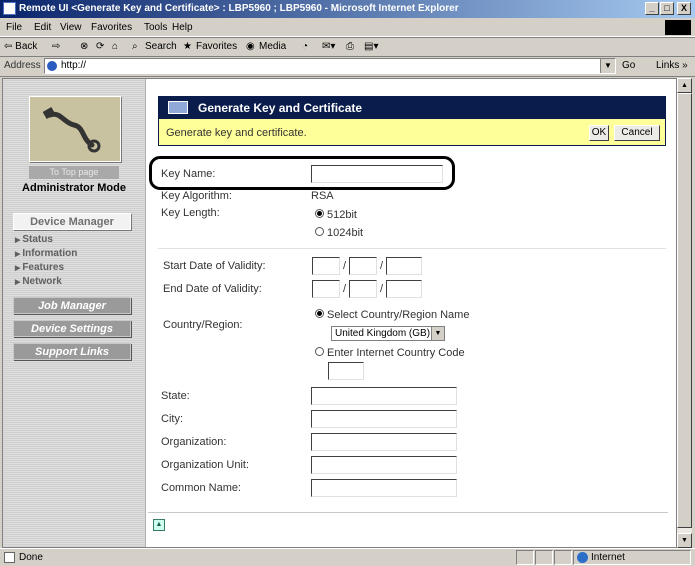 This screenshot has height=566, width=695. Describe the element at coordinates (34, 239) in the screenshot. I see `nav-status: Status` at that location.